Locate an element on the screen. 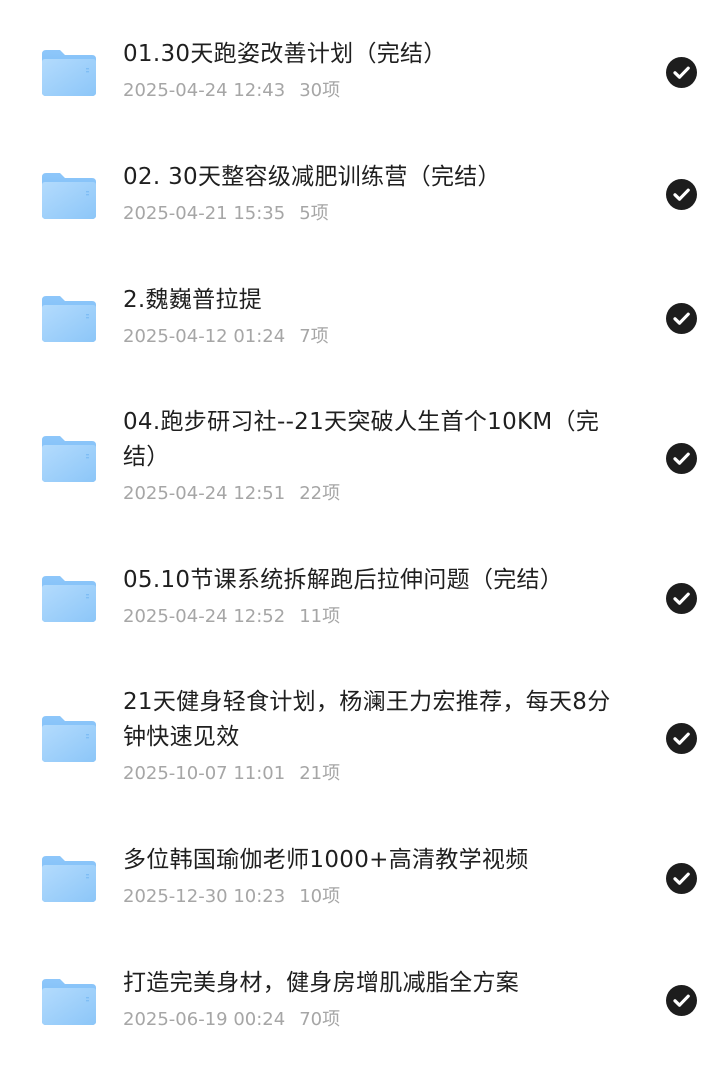  item-date: 2025-04-12 01:24 is located at coordinates (204, 336).